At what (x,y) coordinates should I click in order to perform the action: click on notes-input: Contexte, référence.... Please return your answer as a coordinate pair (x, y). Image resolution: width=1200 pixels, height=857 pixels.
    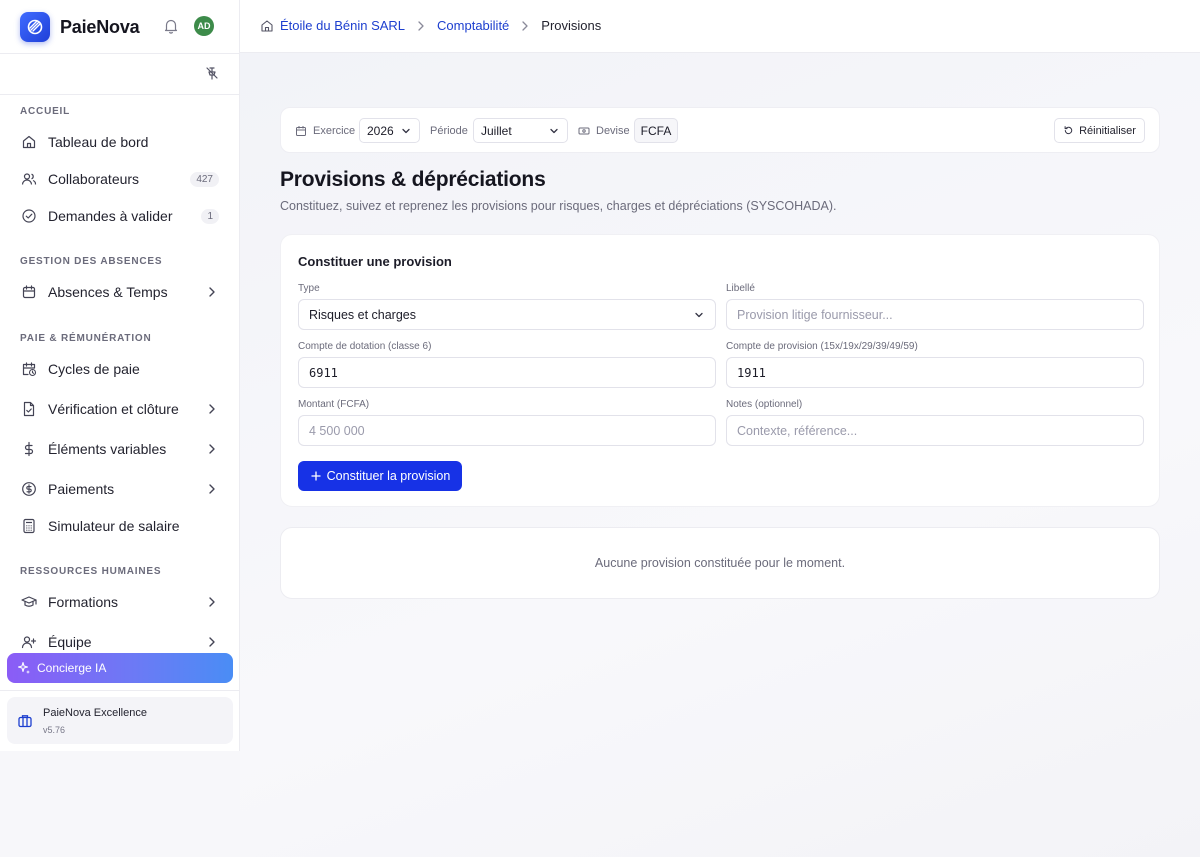
    Looking at the image, I should click on (935, 430).